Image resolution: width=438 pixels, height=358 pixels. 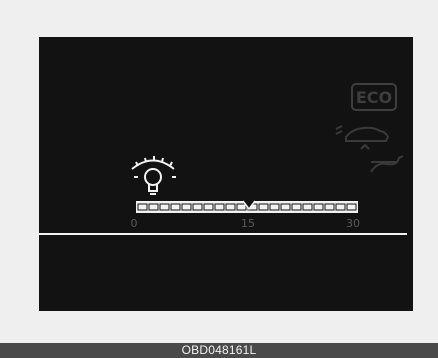 I want to click on eco-badge: ECO, so click(x=374, y=97).